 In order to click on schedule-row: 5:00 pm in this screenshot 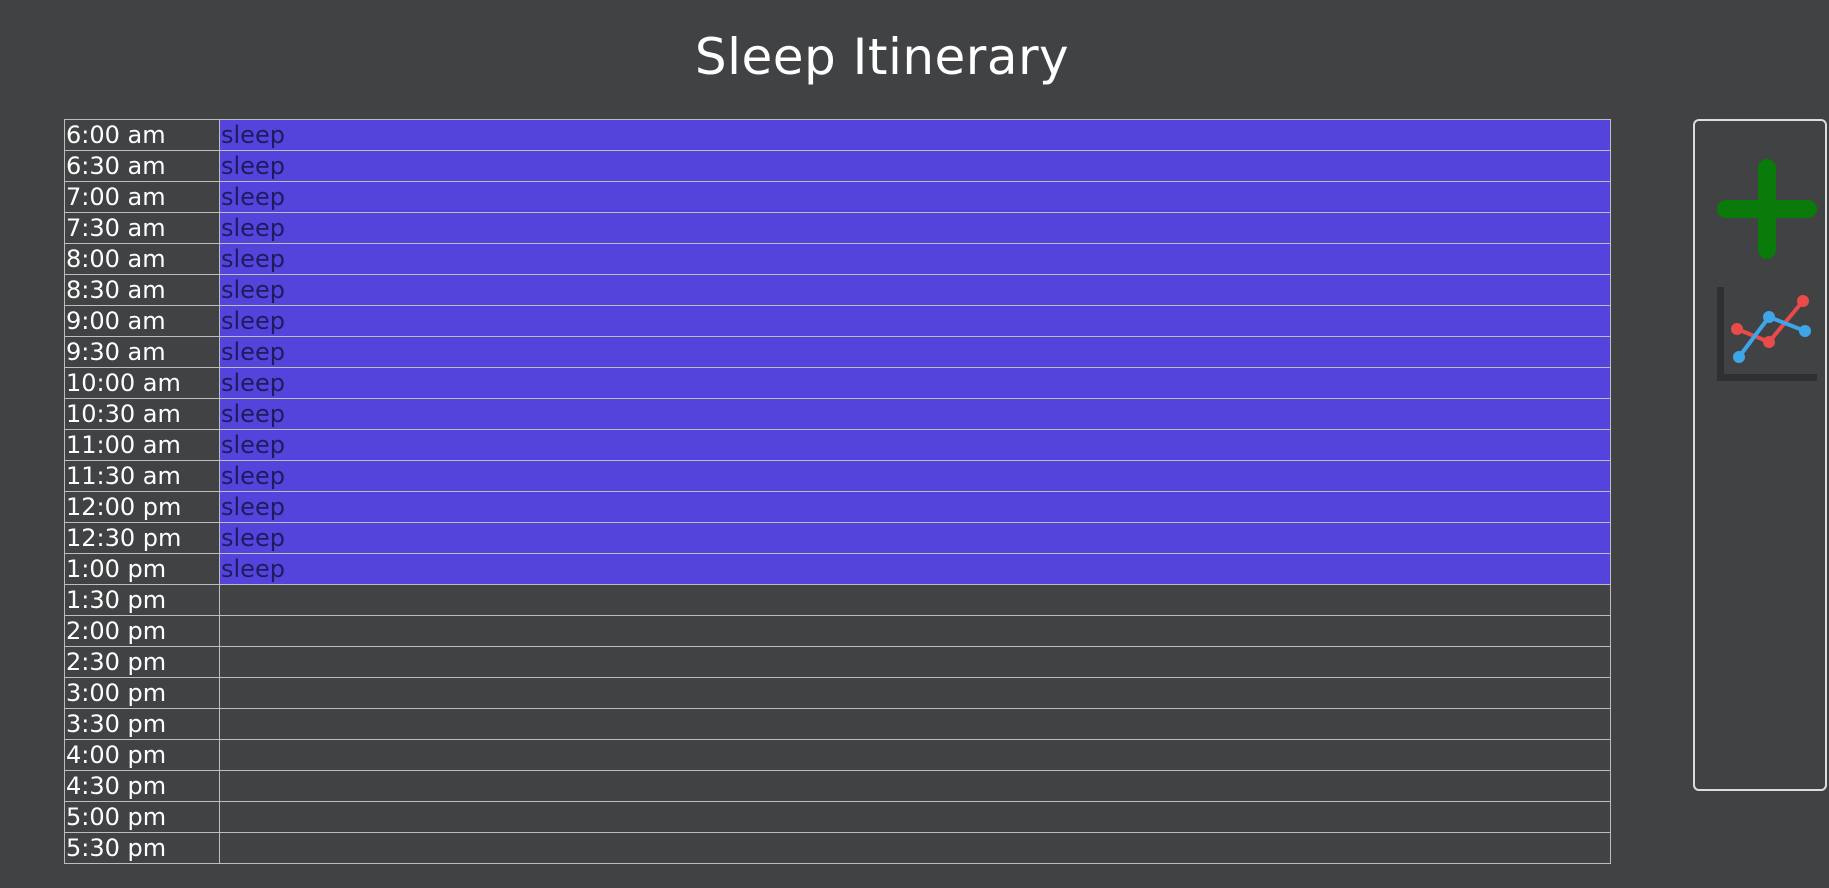, I will do `click(837, 817)`.